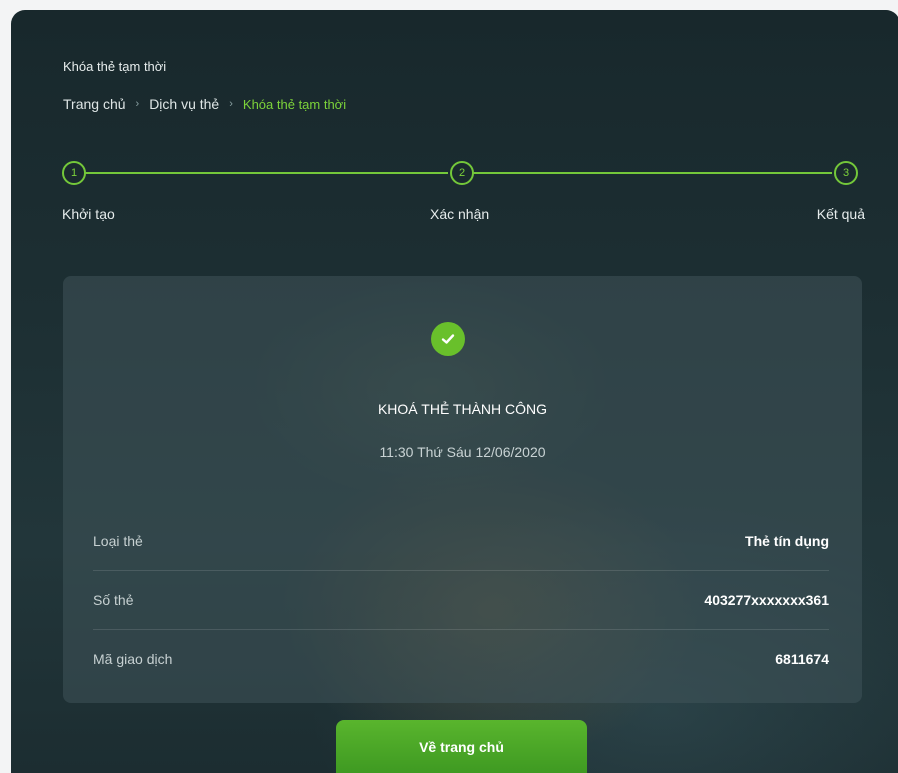  Describe the element at coordinates (74, 173) in the screenshot. I see `step-1-circle: 1` at that location.